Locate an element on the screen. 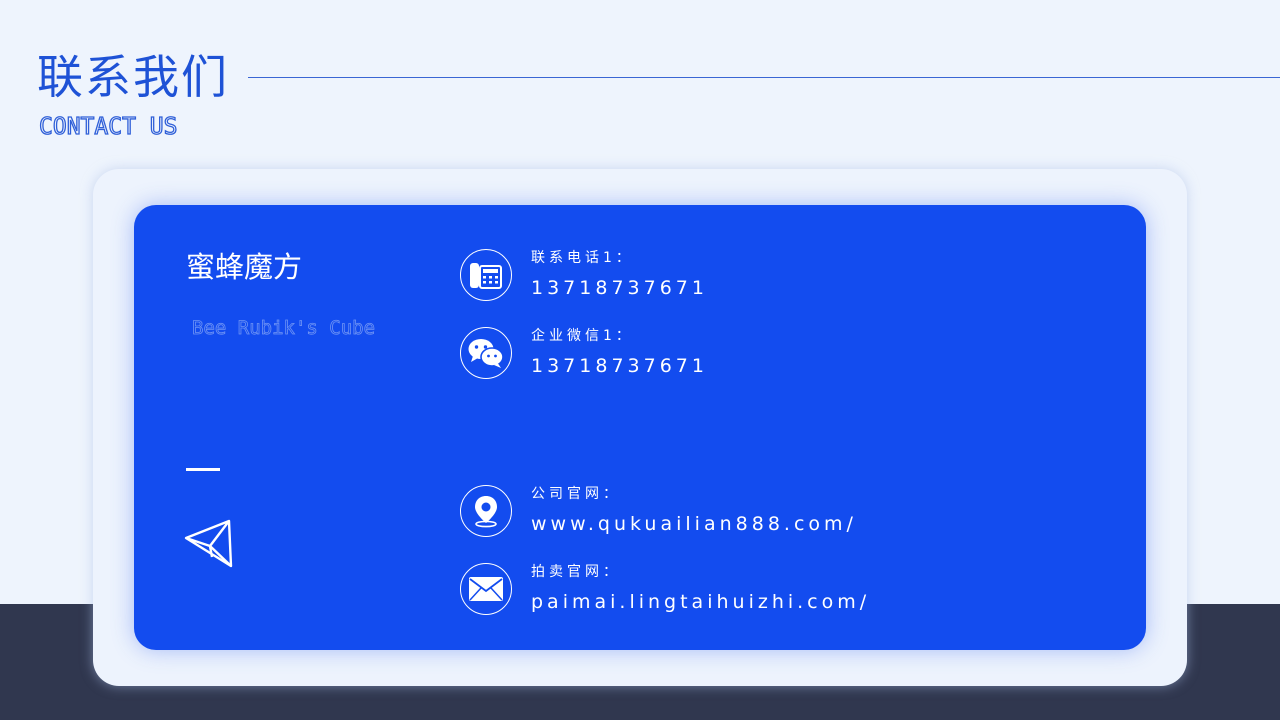 The height and width of the screenshot is (720, 1280). telephone-icon is located at coordinates (486, 275).